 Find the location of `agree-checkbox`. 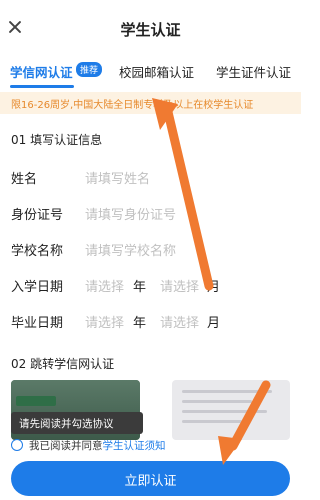

agree-checkbox is located at coordinates (17, 445).